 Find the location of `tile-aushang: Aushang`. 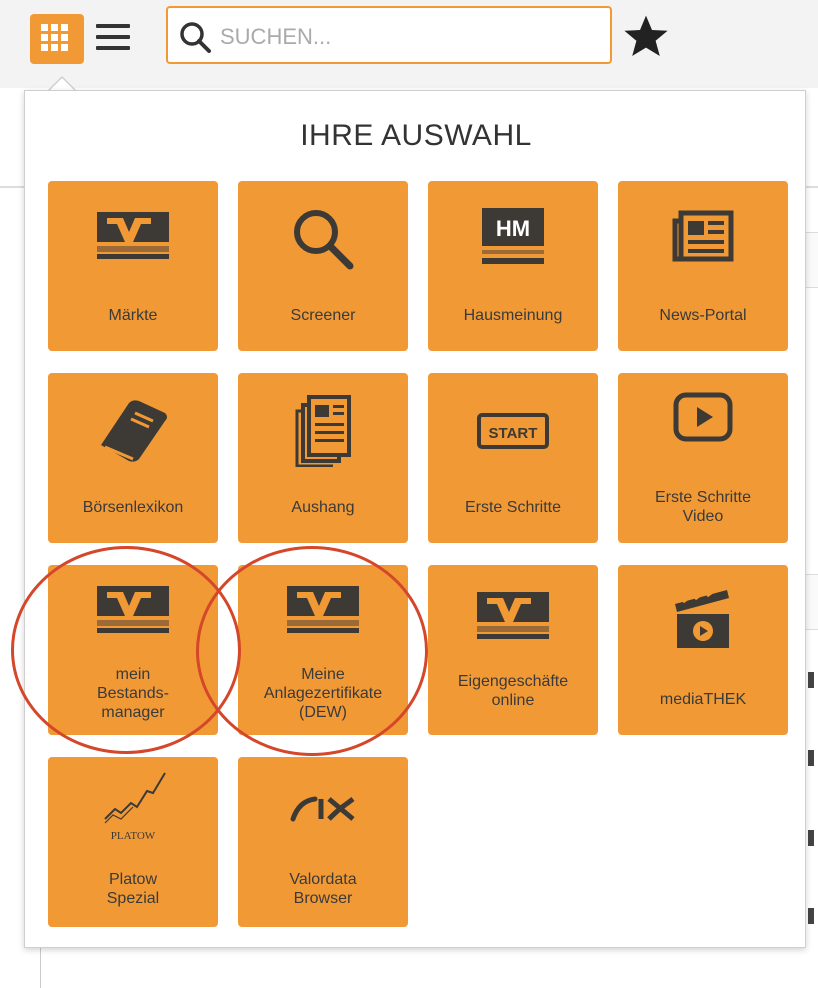

tile-aushang: Aushang is located at coordinates (323, 458).